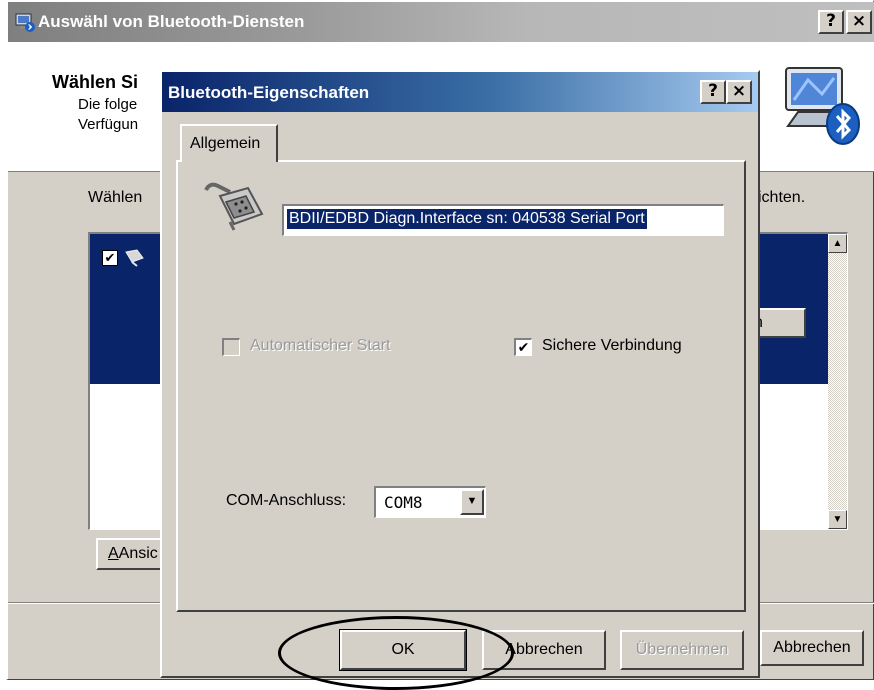 The height and width of the screenshot is (690, 874). What do you see at coordinates (472, 502) in the screenshot?
I see `chevron-down-icon: ▼` at bounding box center [472, 502].